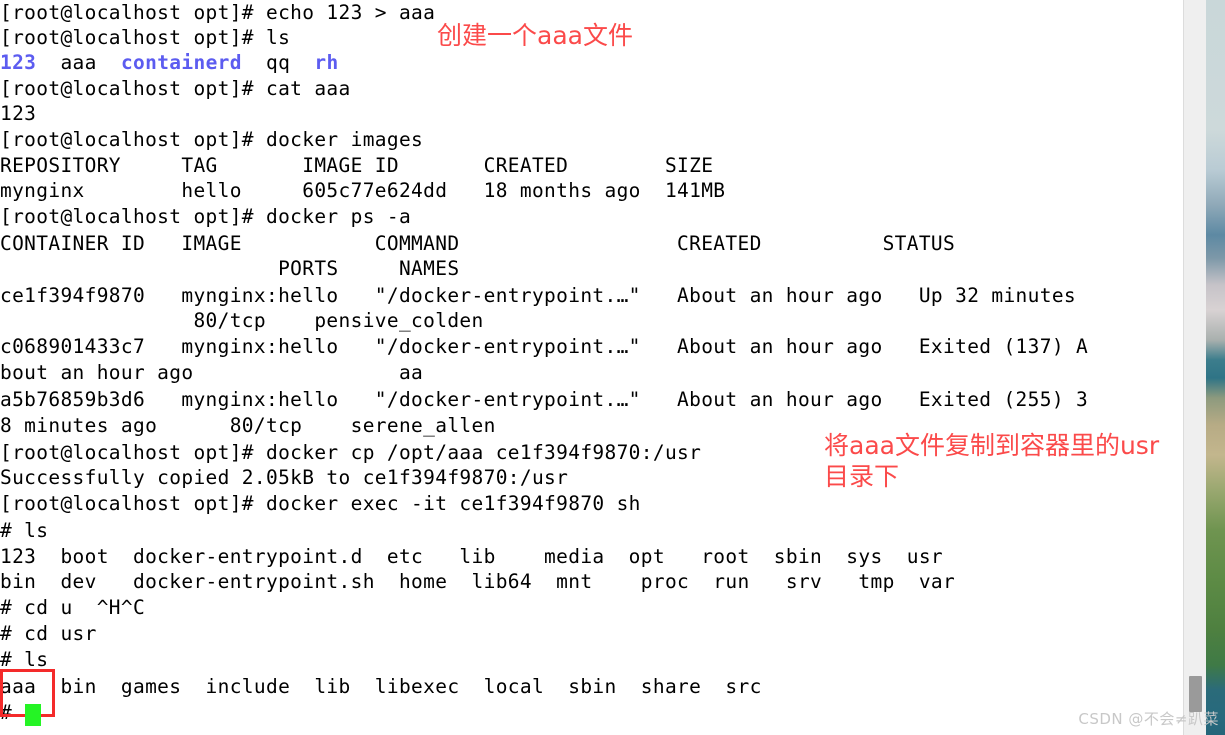 This screenshot has width=1225, height=735. What do you see at coordinates (1195, 694) in the screenshot?
I see `scrollbar-thumb` at bounding box center [1195, 694].